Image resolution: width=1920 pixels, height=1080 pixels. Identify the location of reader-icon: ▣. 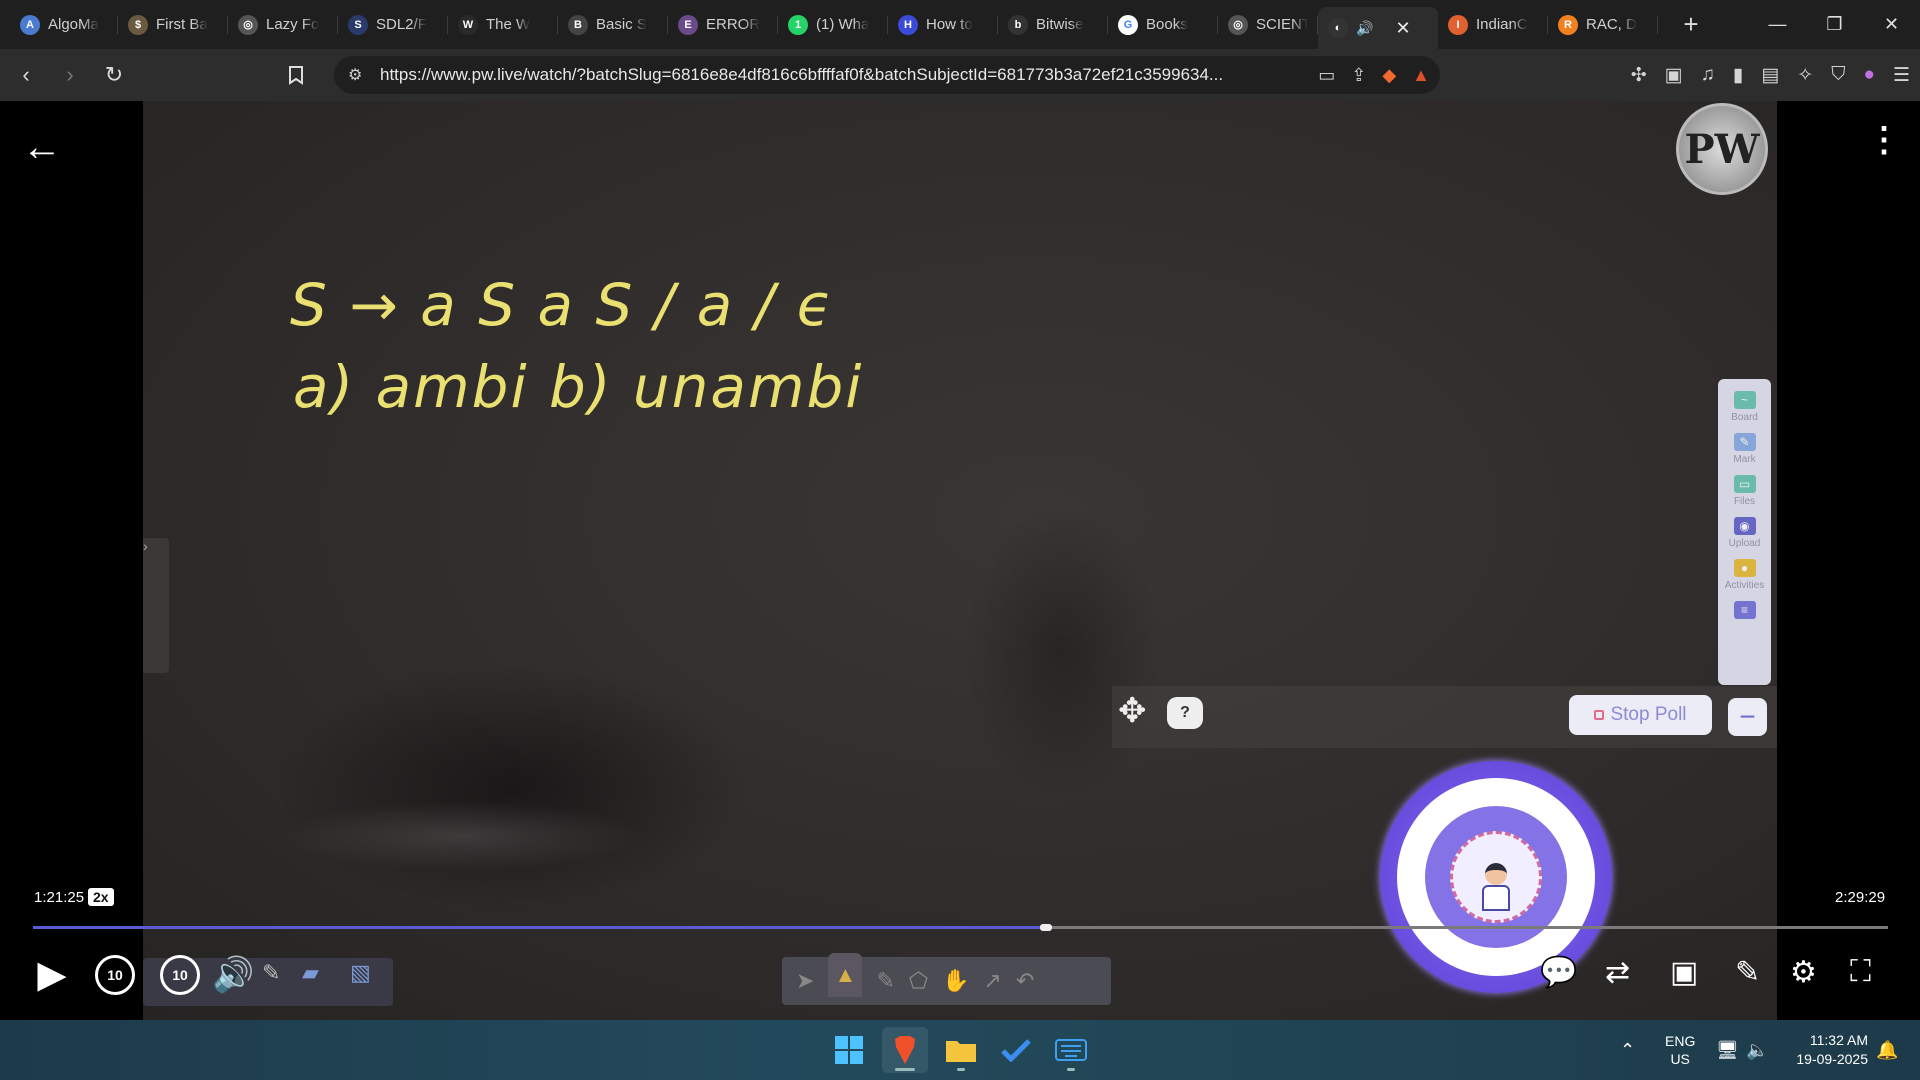
(1674, 75).